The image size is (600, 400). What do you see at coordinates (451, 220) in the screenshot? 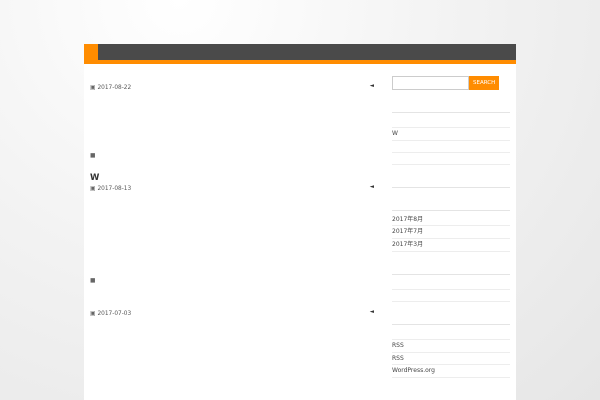
I see `archive-link: 2017年8月` at bounding box center [451, 220].